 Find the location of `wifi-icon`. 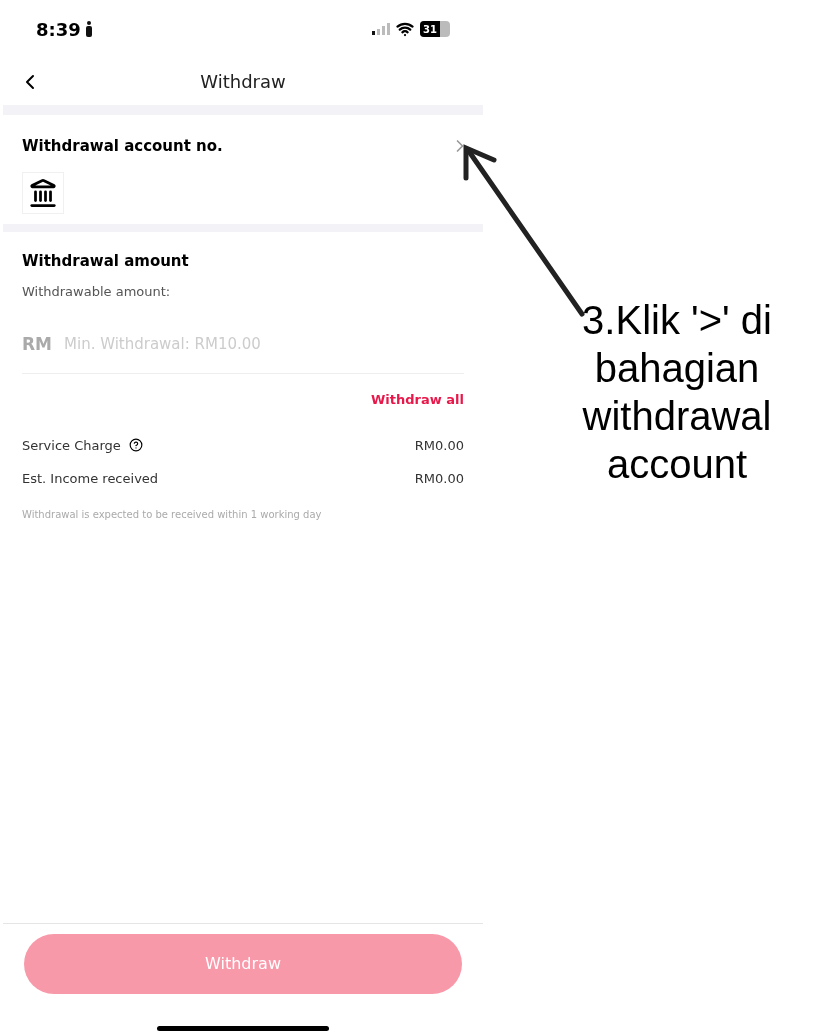

wifi-icon is located at coordinates (405, 29).